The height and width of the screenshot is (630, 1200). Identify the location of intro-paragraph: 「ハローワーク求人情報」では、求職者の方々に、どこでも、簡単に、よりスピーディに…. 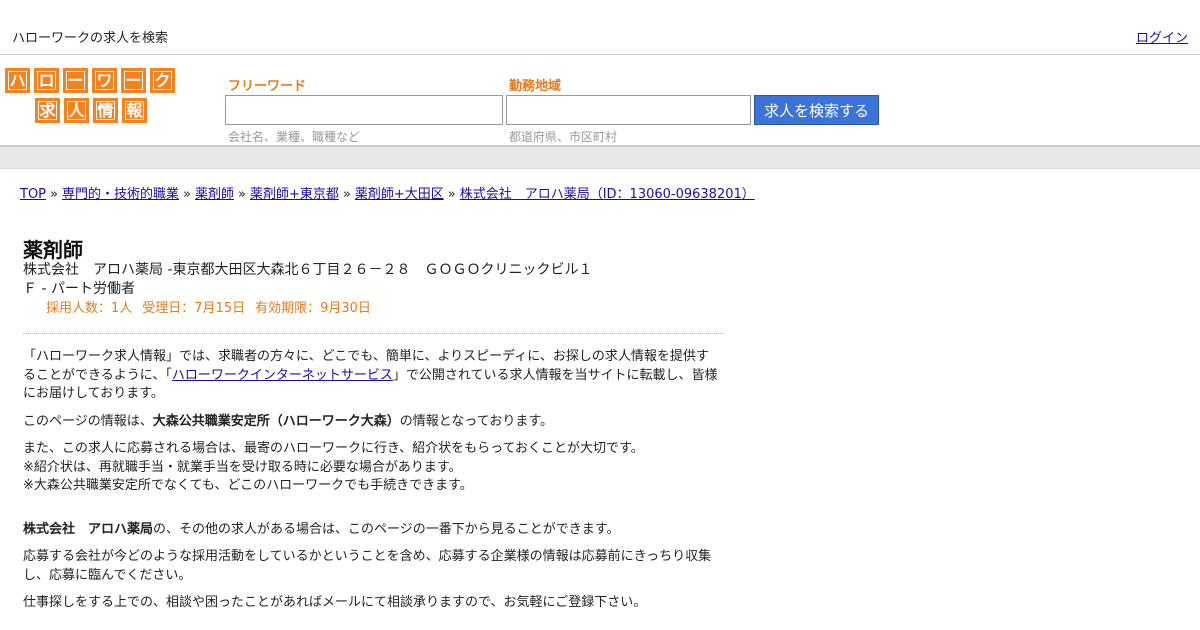
(370, 376).